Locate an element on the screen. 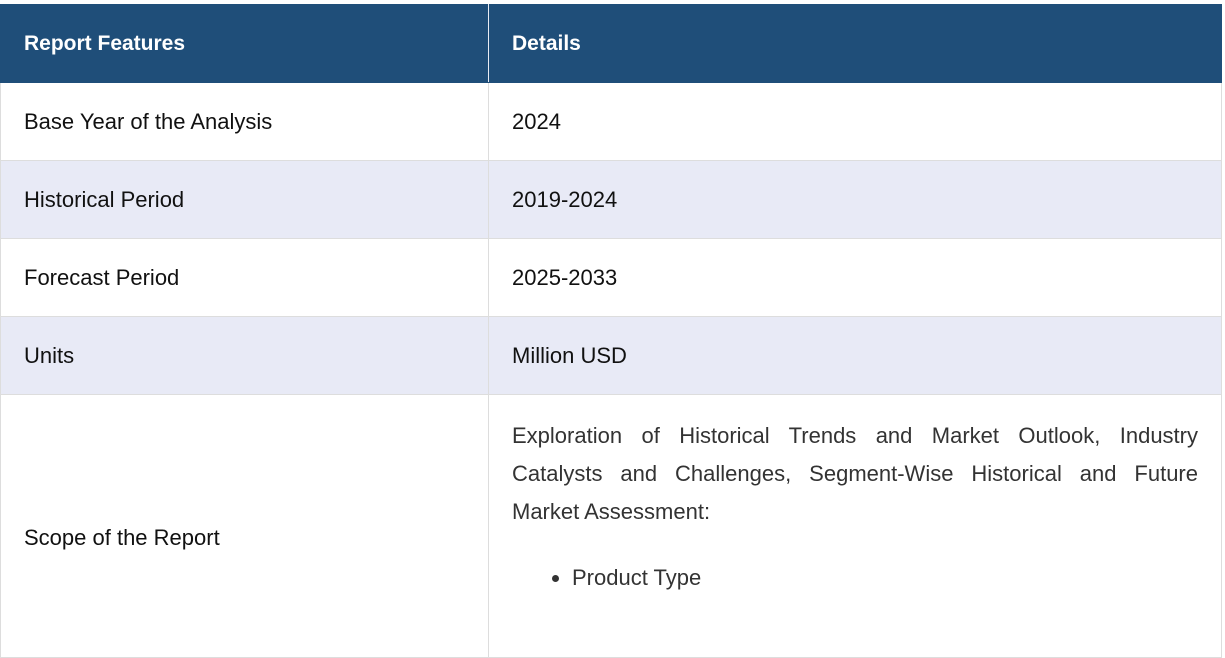 This screenshot has height=658, width=1225. table-header-row: Report Features Details is located at coordinates (611, 43).